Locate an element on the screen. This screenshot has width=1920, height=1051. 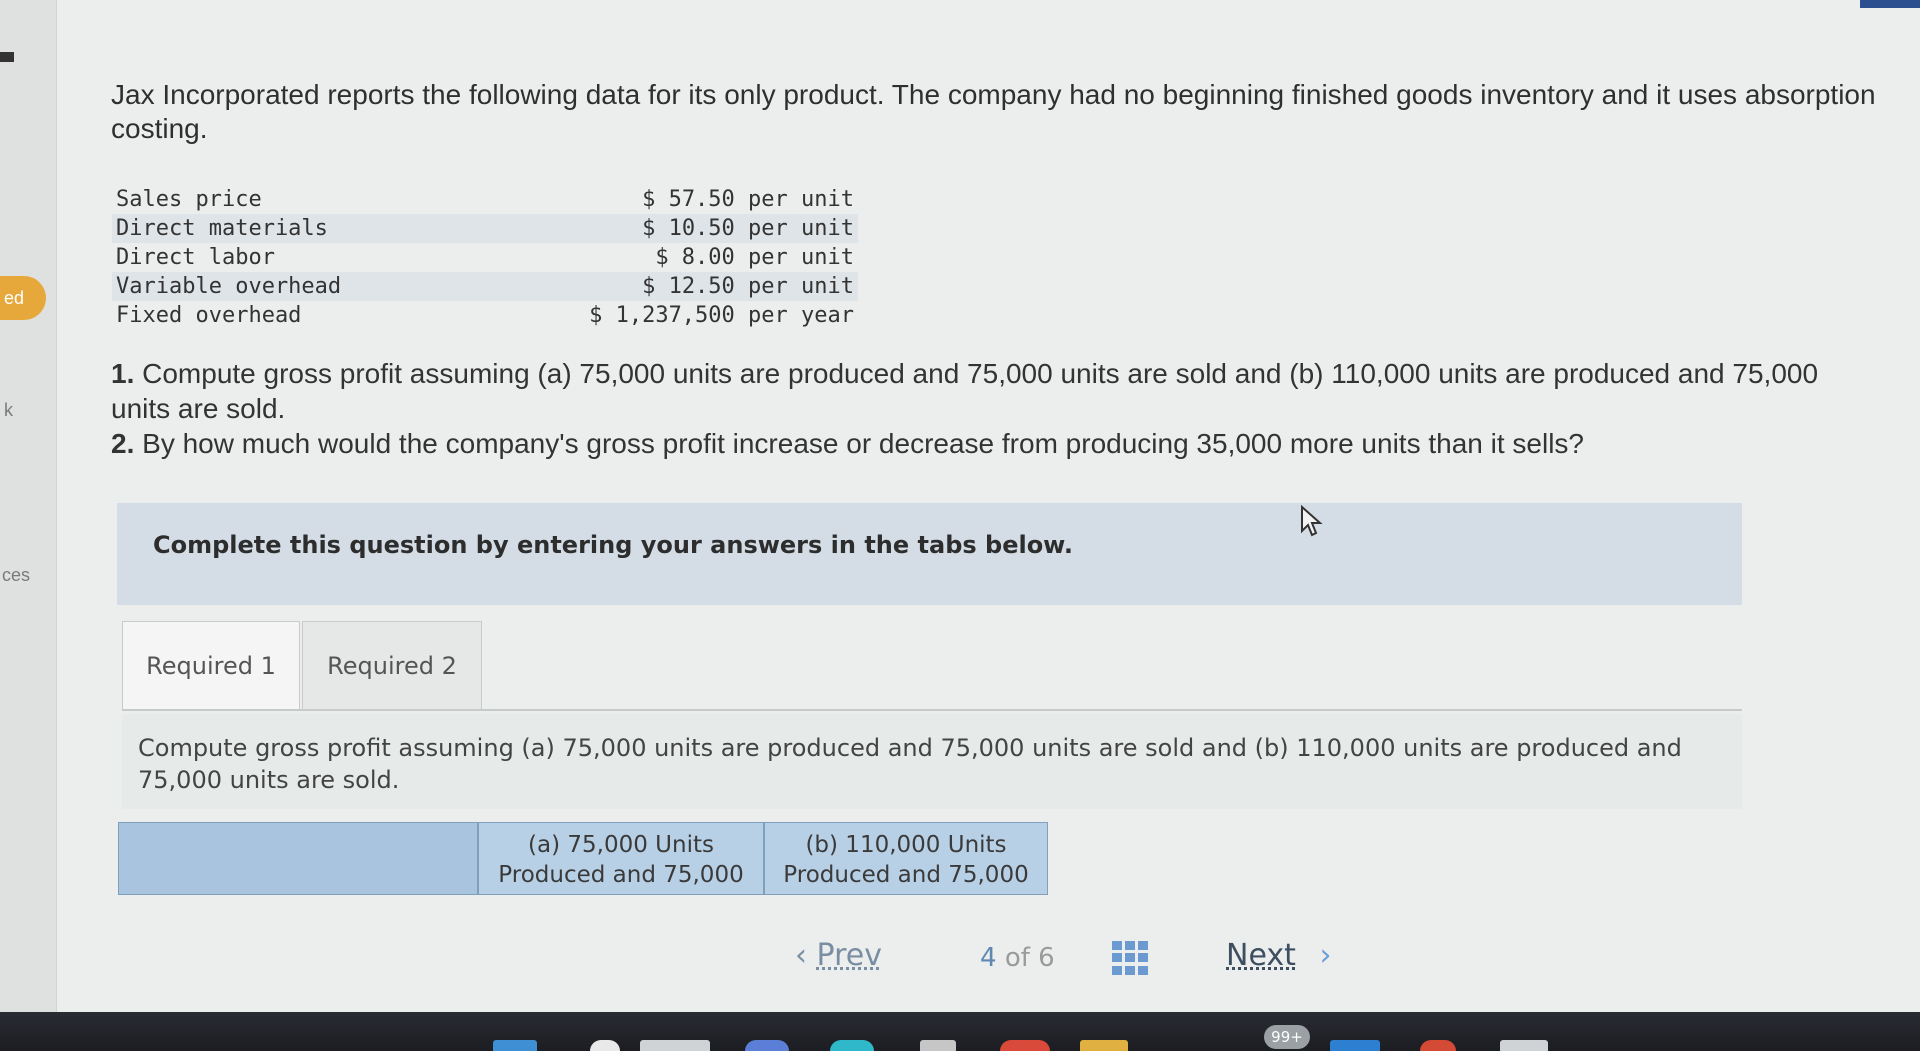
table-row: Variable overhead $ 12.50 per unit is located at coordinates (485, 286).